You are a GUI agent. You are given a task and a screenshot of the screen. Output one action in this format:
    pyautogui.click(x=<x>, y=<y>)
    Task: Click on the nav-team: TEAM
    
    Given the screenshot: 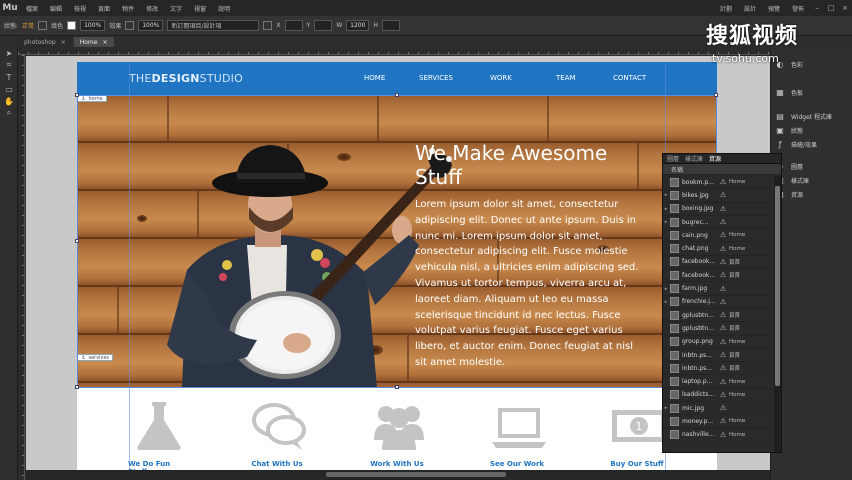 What is the action you would take?
    pyautogui.click(x=566, y=78)
    